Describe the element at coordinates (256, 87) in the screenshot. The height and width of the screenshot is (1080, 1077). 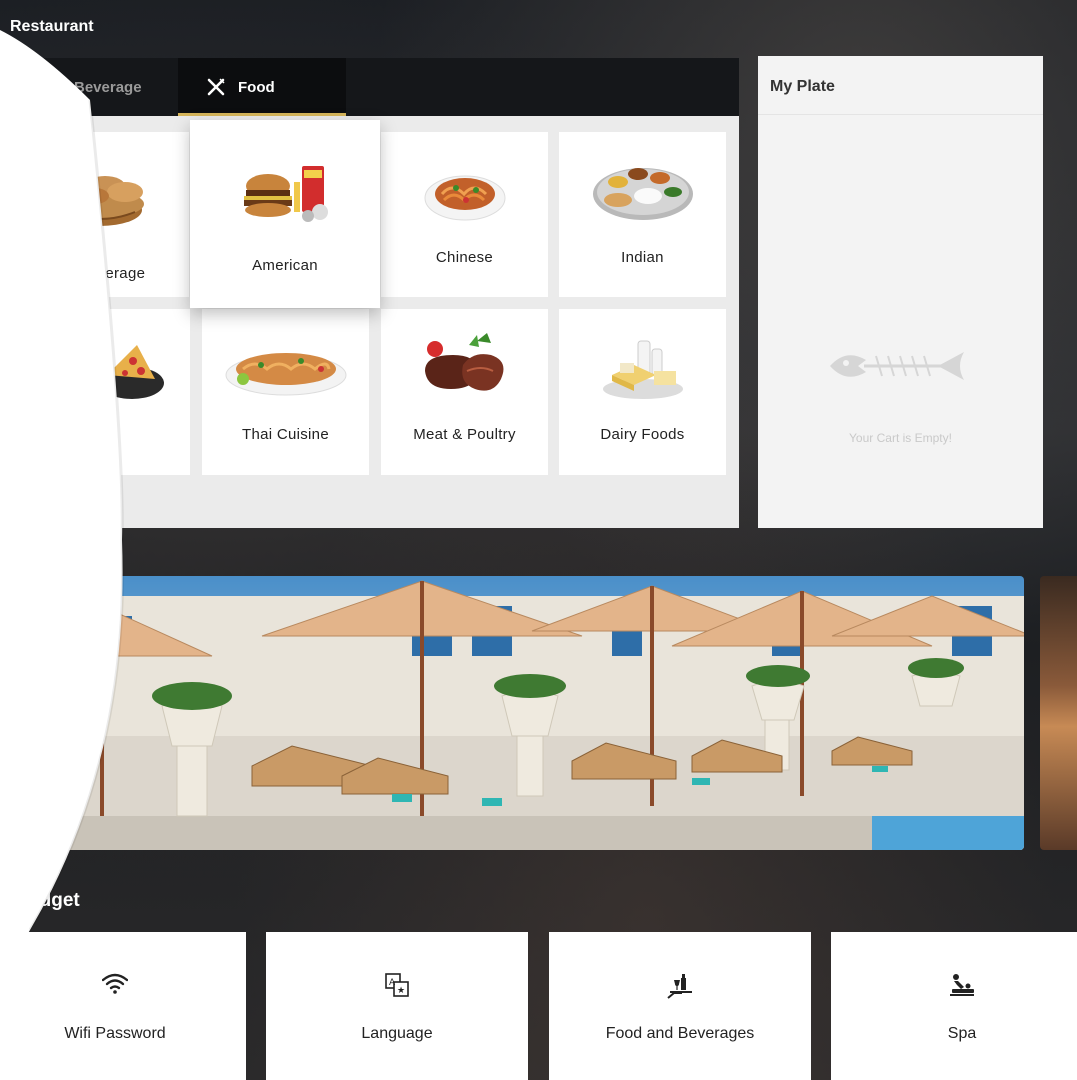
I see `tab-food-label: Food` at that location.